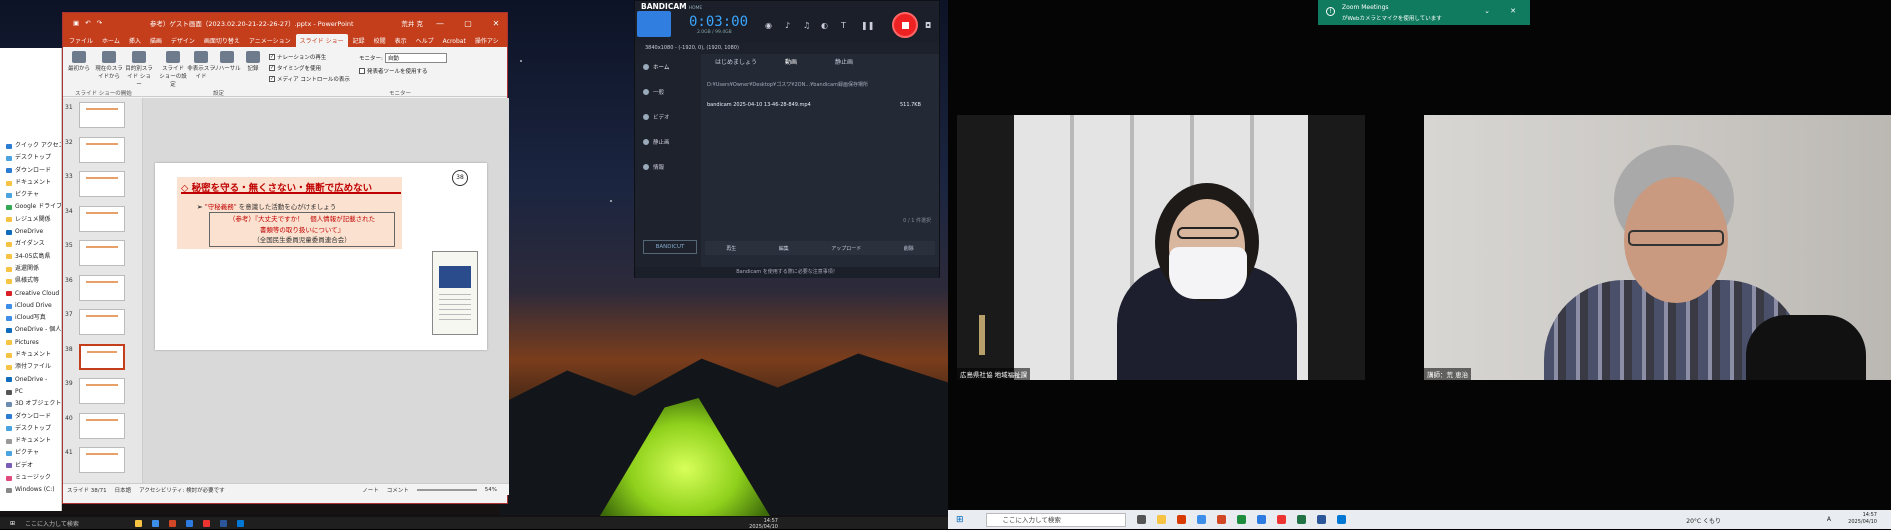  I want to click on text-icon: T, so click(843, 25).